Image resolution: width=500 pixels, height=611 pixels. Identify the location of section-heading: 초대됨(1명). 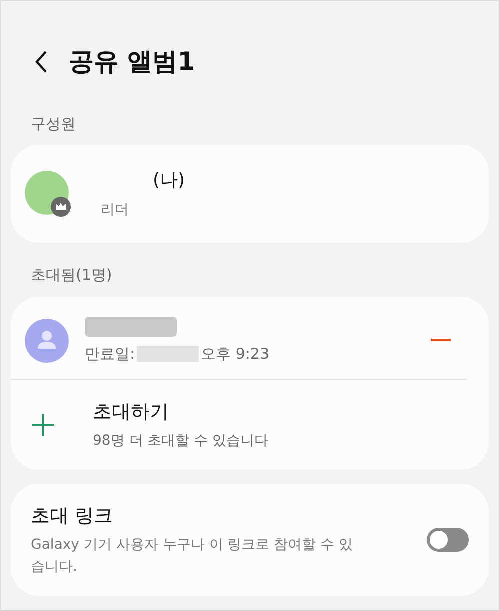
(71, 275).